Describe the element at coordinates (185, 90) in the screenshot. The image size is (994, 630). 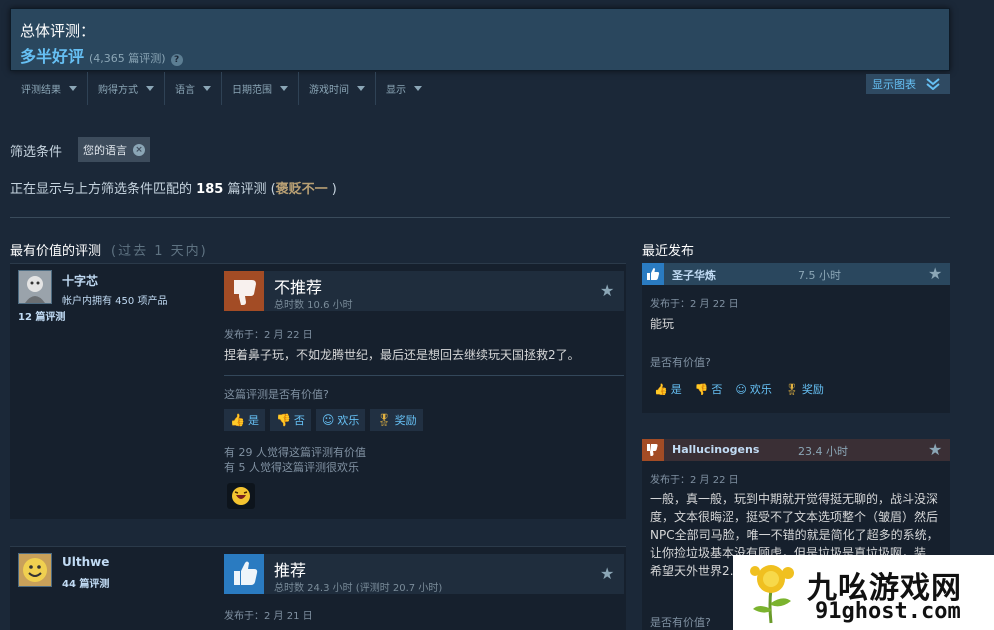
I see `filter-label: 语言` at that location.